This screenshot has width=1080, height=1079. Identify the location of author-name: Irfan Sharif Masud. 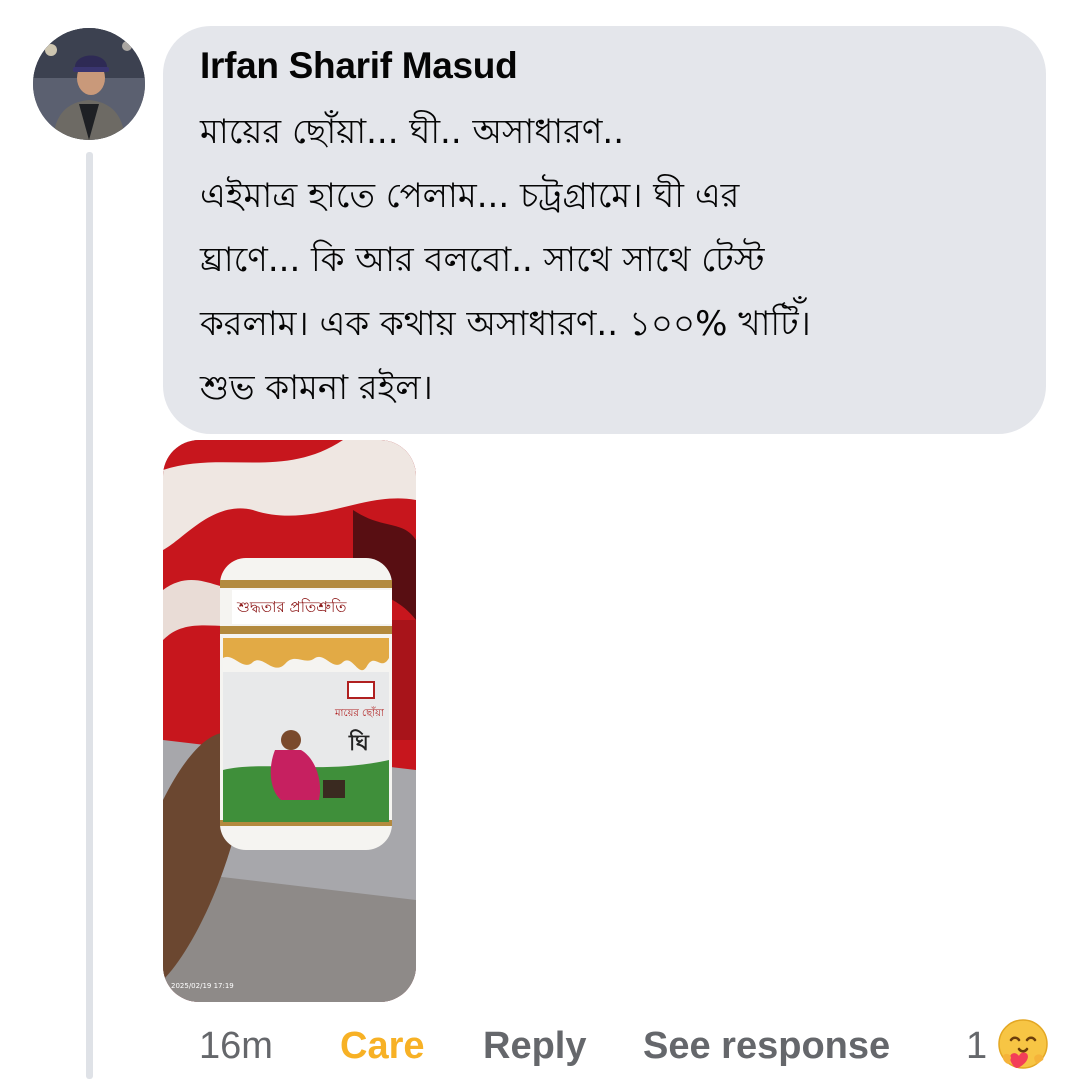
(609, 66).